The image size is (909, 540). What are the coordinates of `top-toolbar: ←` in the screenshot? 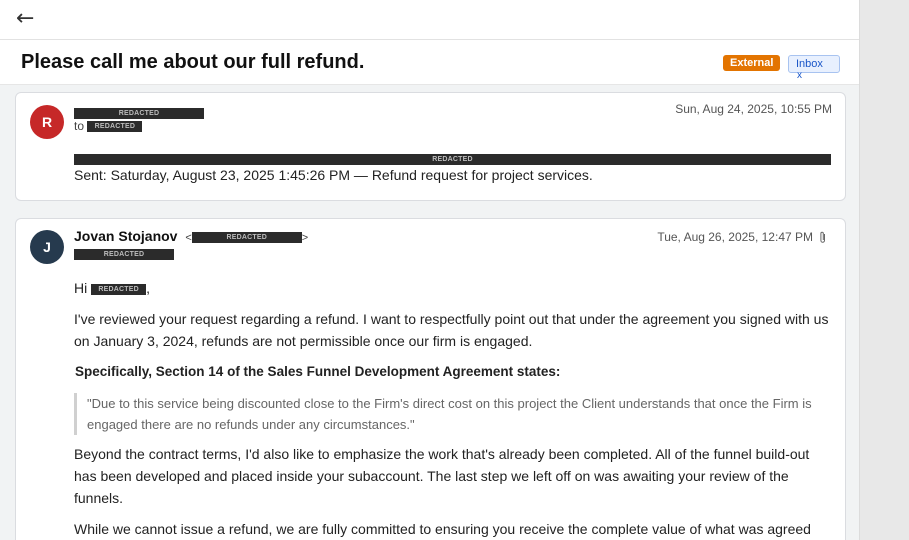 It's located at (429, 20).